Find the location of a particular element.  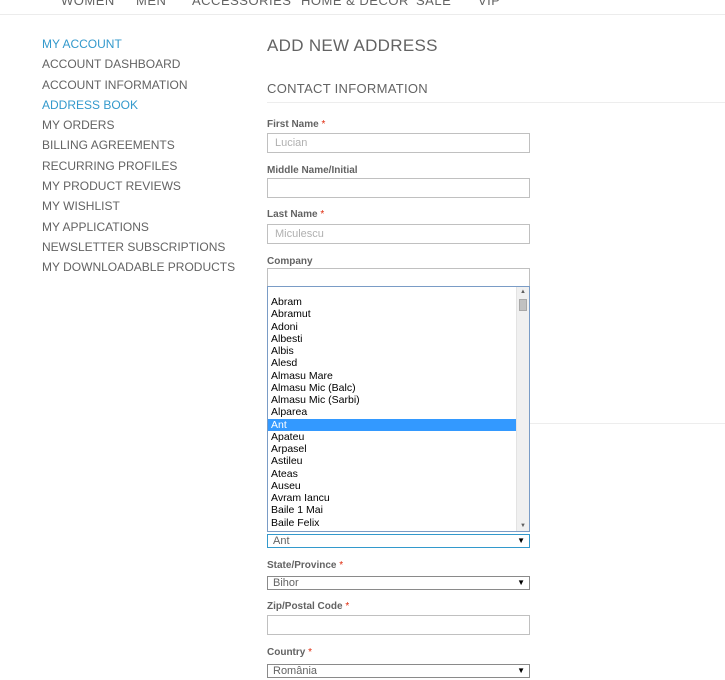

country-label: Country * is located at coordinates (289, 652).